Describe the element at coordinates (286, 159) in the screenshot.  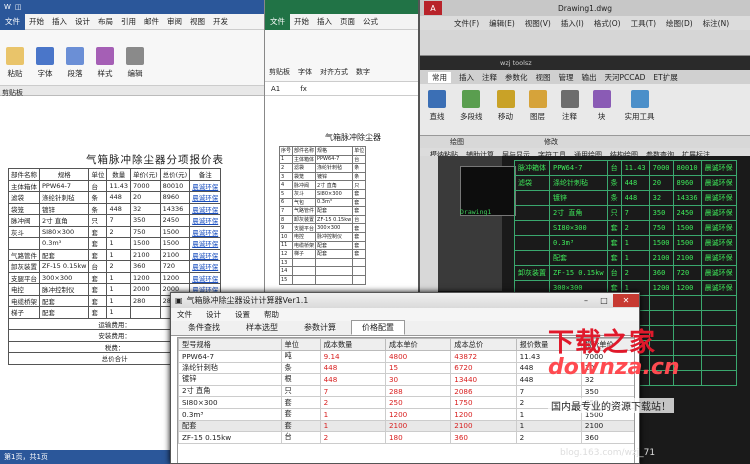
I see `excel-cell: 1` at that location.